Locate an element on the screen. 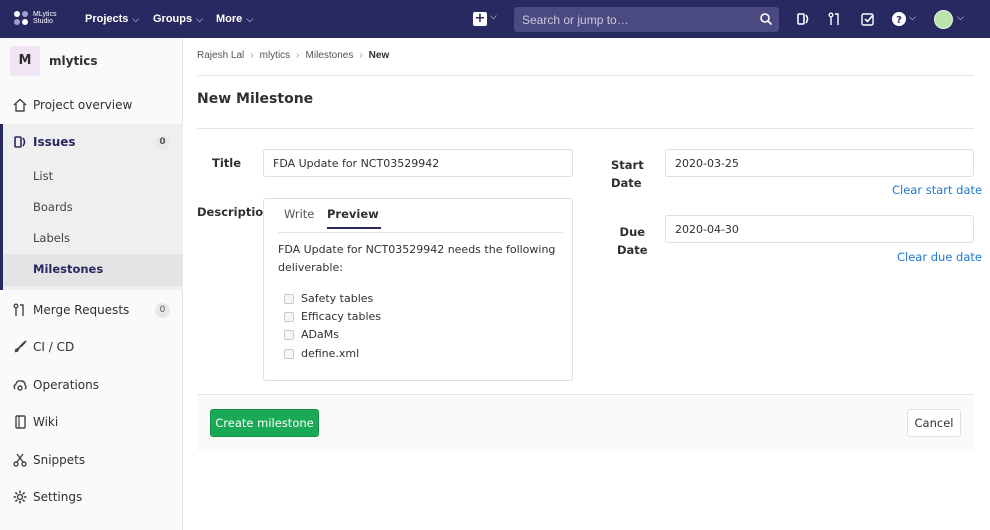 This screenshot has height=530, width=990. breadcrumb-milestones: Milestones is located at coordinates (330, 55).